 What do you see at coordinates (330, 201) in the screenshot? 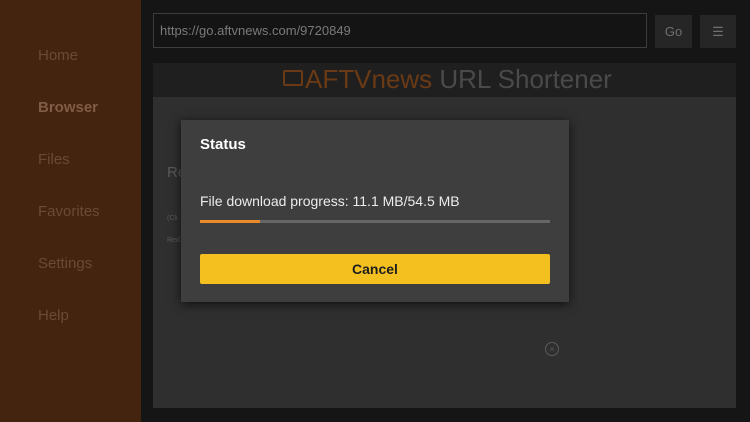
I see `progress-text: File download progress: 11.1 MB/54.5 MB` at bounding box center [330, 201].